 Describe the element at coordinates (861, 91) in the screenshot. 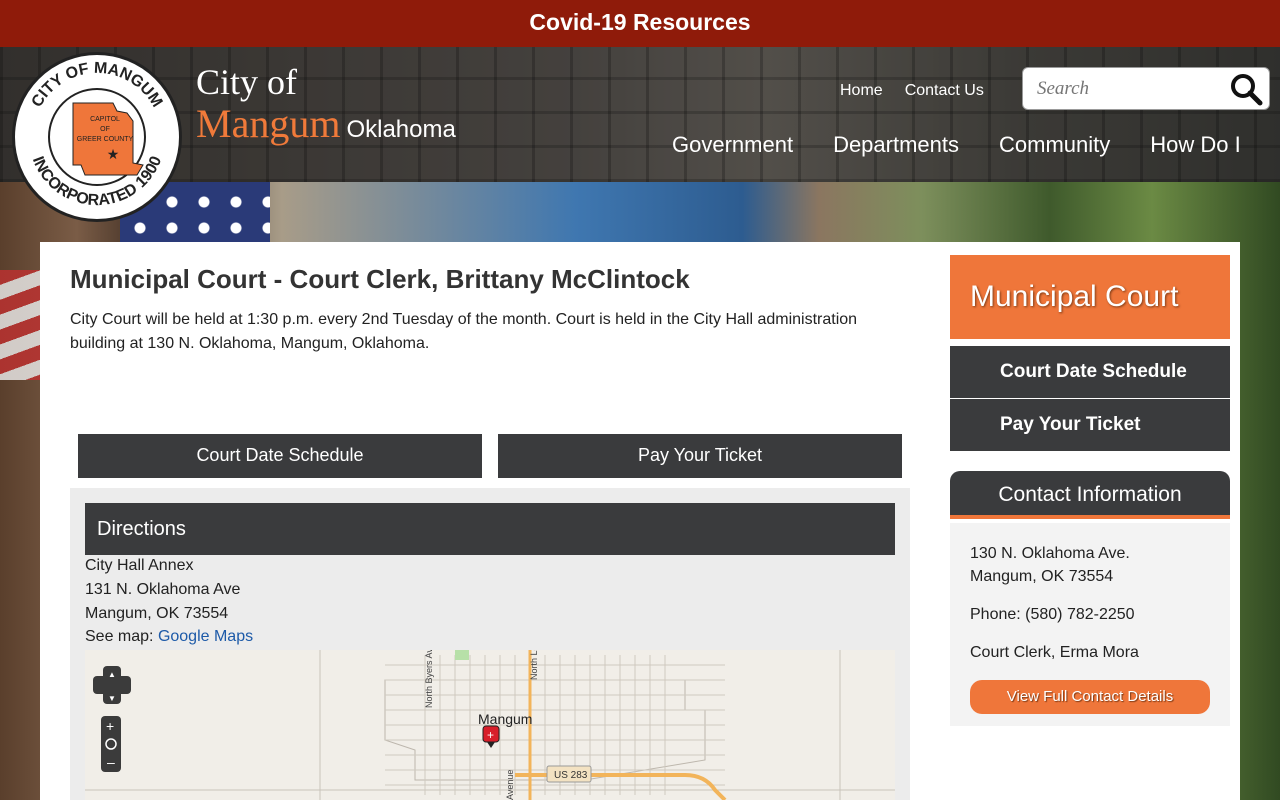

I see `home-link: Home` at that location.